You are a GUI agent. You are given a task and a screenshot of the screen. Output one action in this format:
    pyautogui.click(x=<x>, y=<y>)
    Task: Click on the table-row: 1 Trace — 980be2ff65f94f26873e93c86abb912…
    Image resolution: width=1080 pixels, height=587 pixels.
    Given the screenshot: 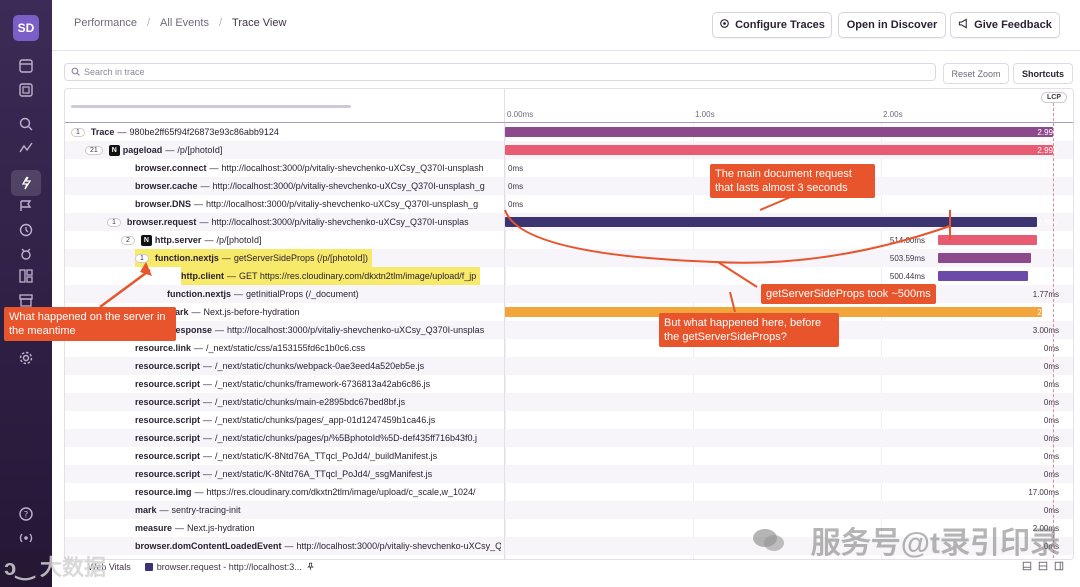 What is the action you would take?
    pyautogui.click(x=569, y=132)
    